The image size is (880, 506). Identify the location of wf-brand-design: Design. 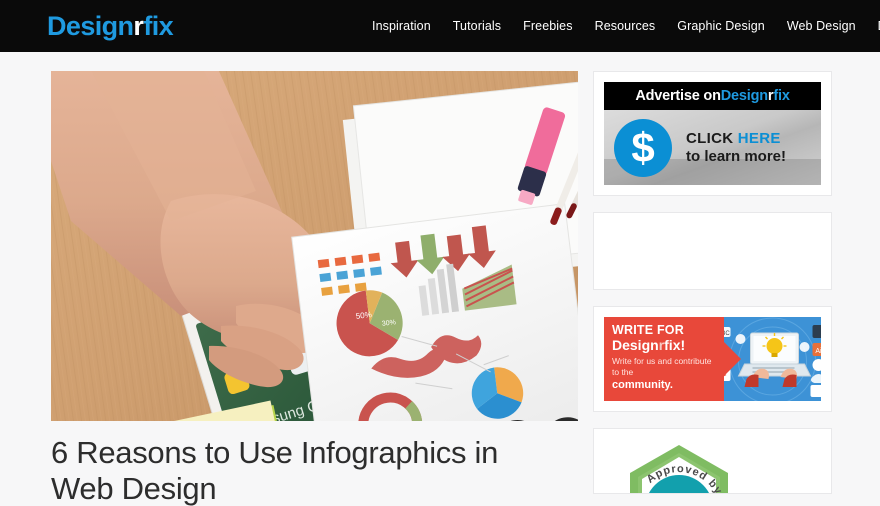
(635, 345).